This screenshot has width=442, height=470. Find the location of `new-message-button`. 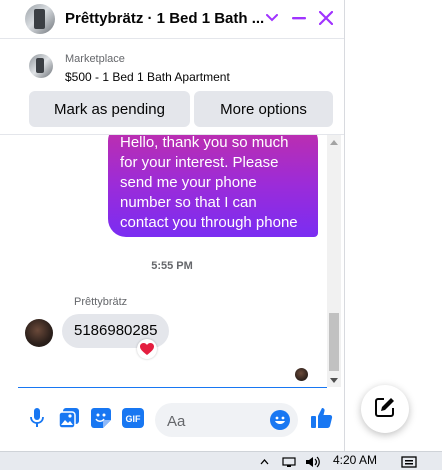

new-message-button is located at coordinates (385, 409).